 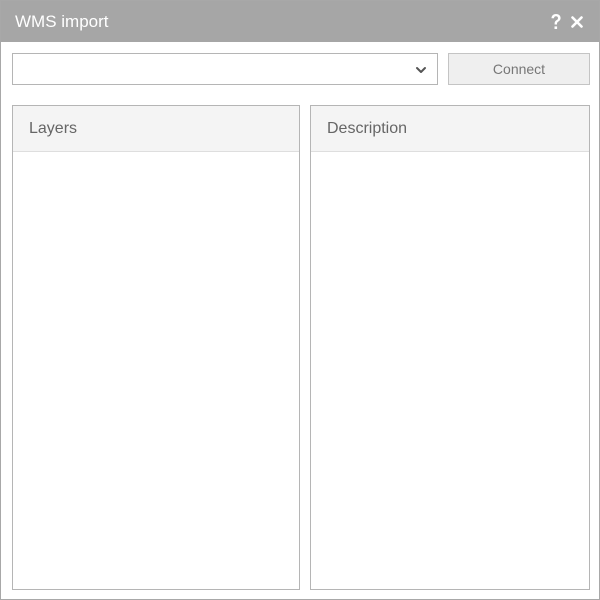 I want to click on close-icon, so click(x=577, y=22).